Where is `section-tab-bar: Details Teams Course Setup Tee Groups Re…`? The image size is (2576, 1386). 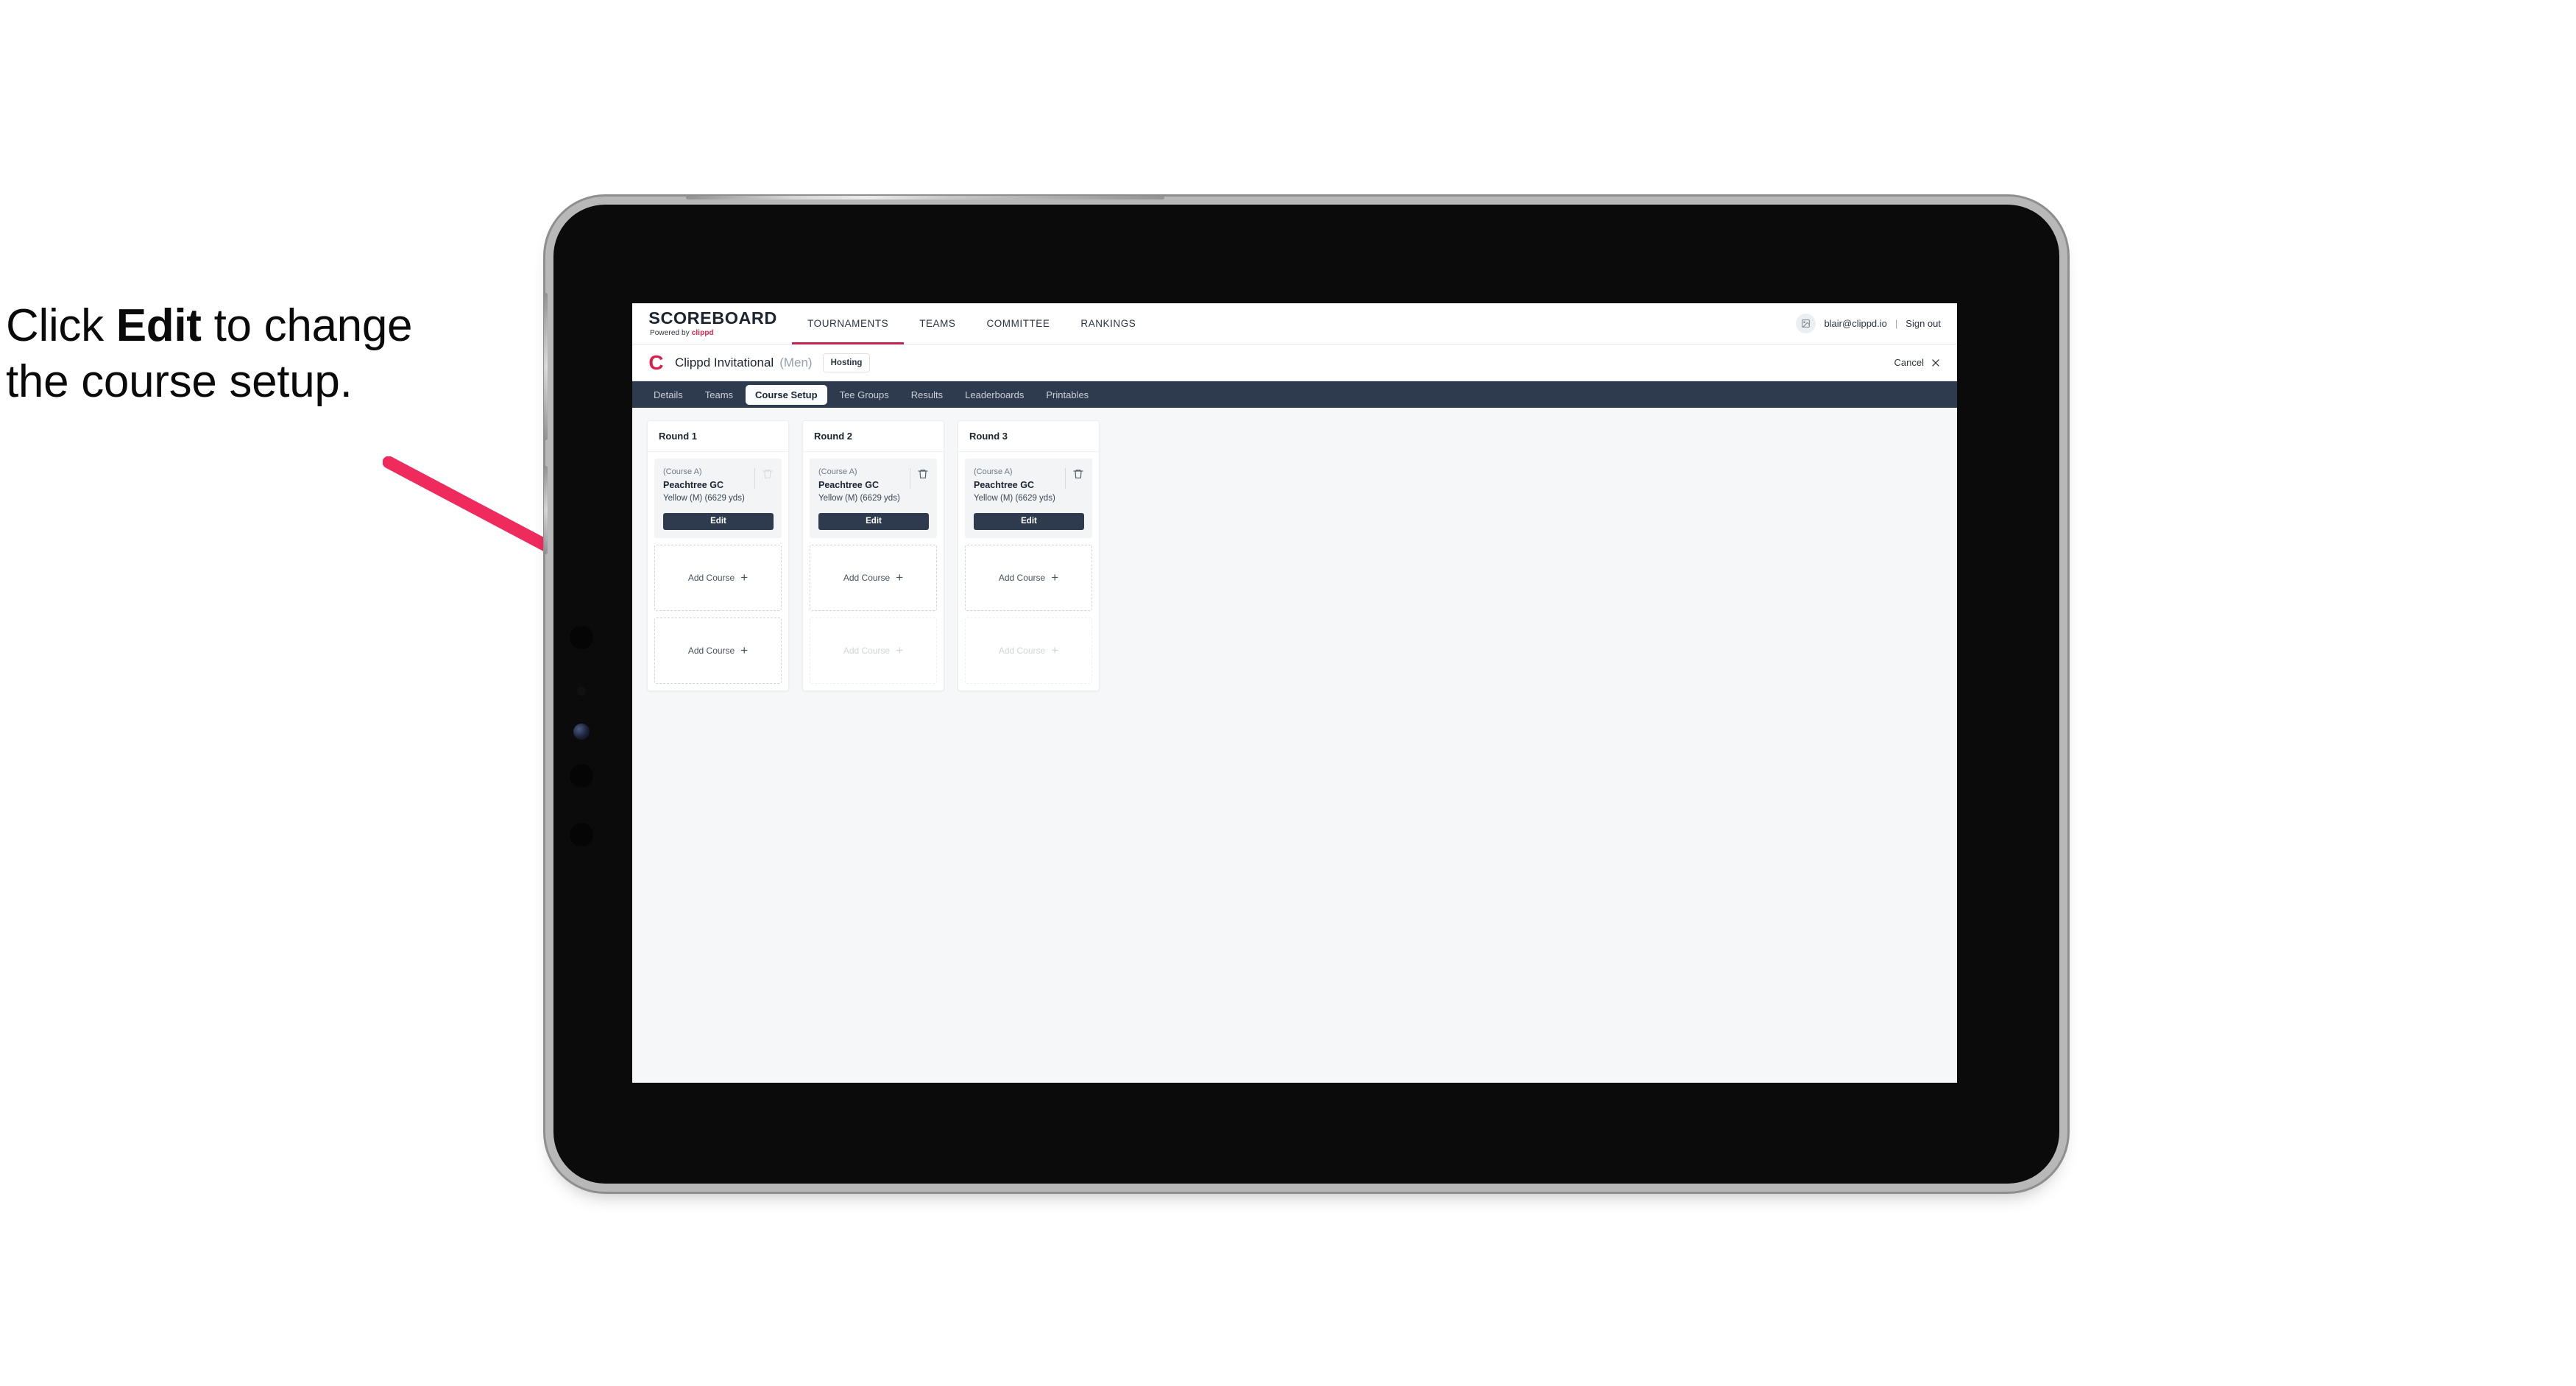 section-tab-bar: Details Teams Course Setup Tee Groups Re… is located at coordinates (1294, 395).